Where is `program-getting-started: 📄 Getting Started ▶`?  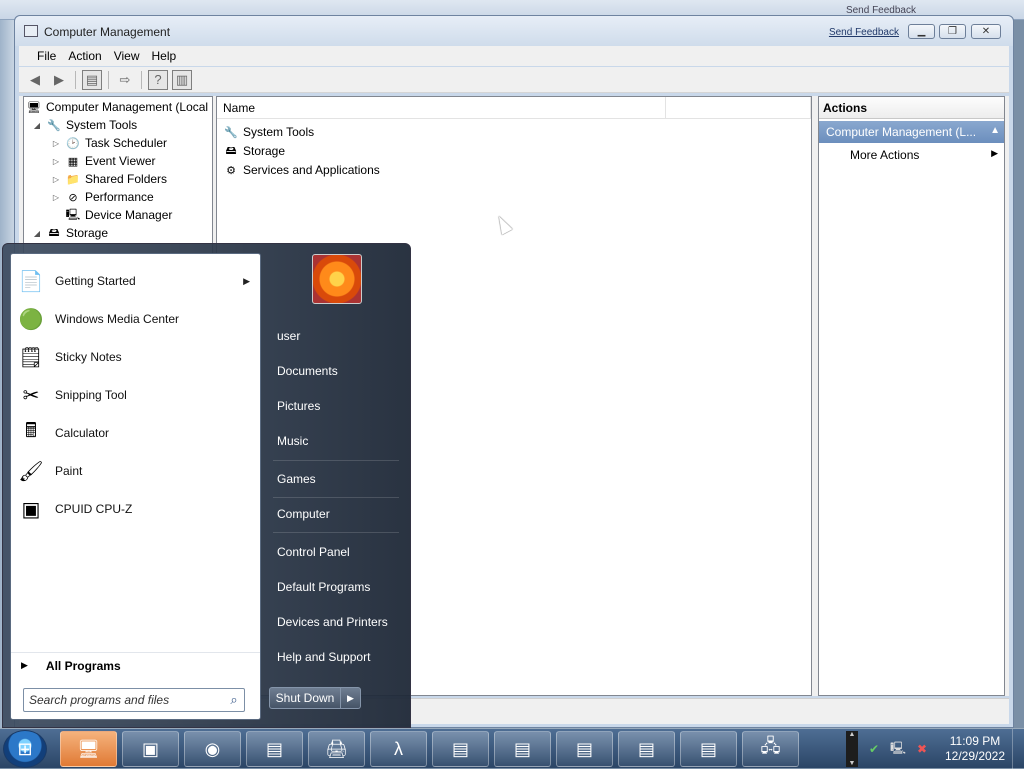
program-getting-started: 📄 Getting Started ▶ is located at coordinates (135, 281).